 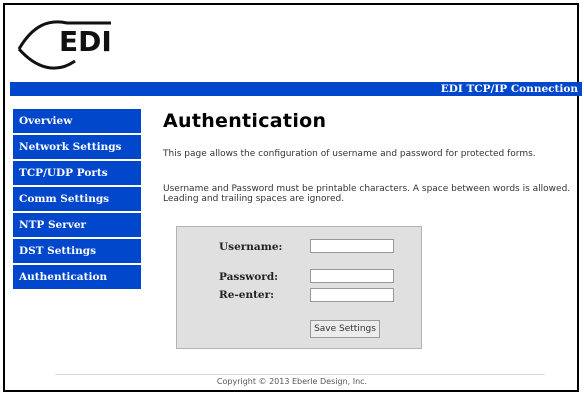 I want to click on sidebar-item-ntp-server: NTP Server, so click(x=77, y=225).